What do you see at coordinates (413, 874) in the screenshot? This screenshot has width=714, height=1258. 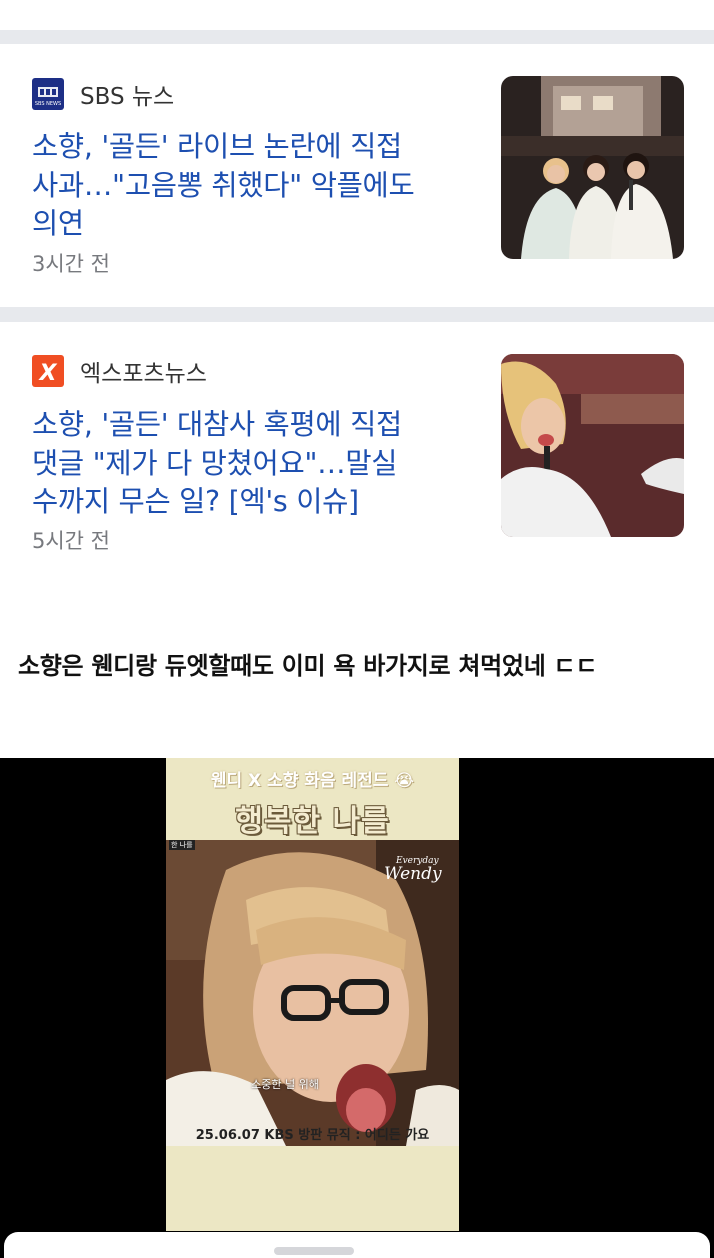 I see `video-brand-line2: Wendy` at bounding box center [413, 874].